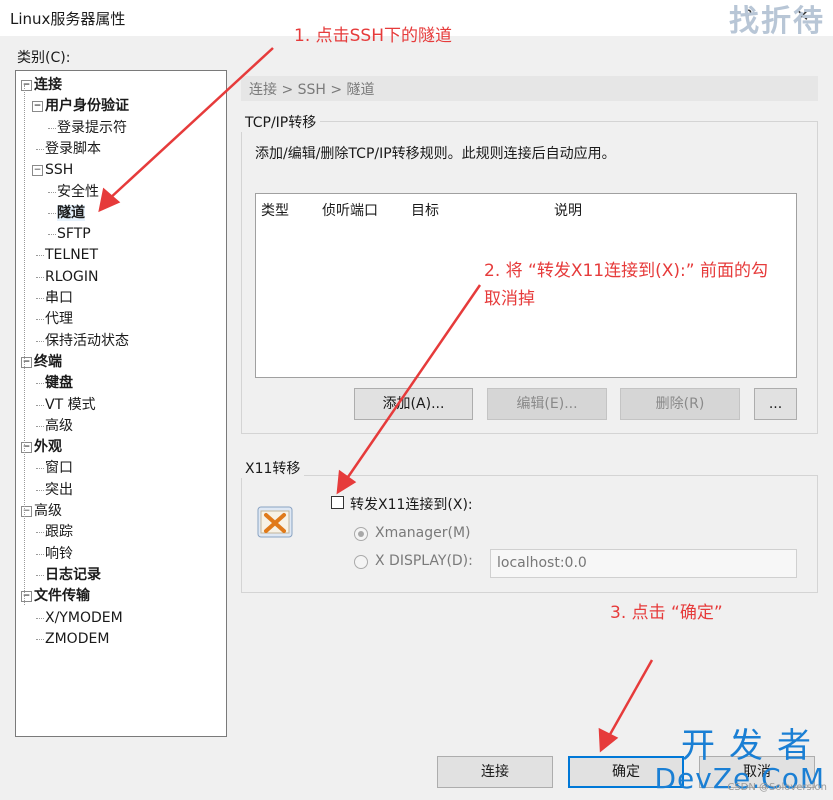 The height and width of the screenshot is (800, 833). I want to click on annotation-step2-line1: 2. 将 “转发X11连接到(X):” 前面的勾, so click(626, 268).